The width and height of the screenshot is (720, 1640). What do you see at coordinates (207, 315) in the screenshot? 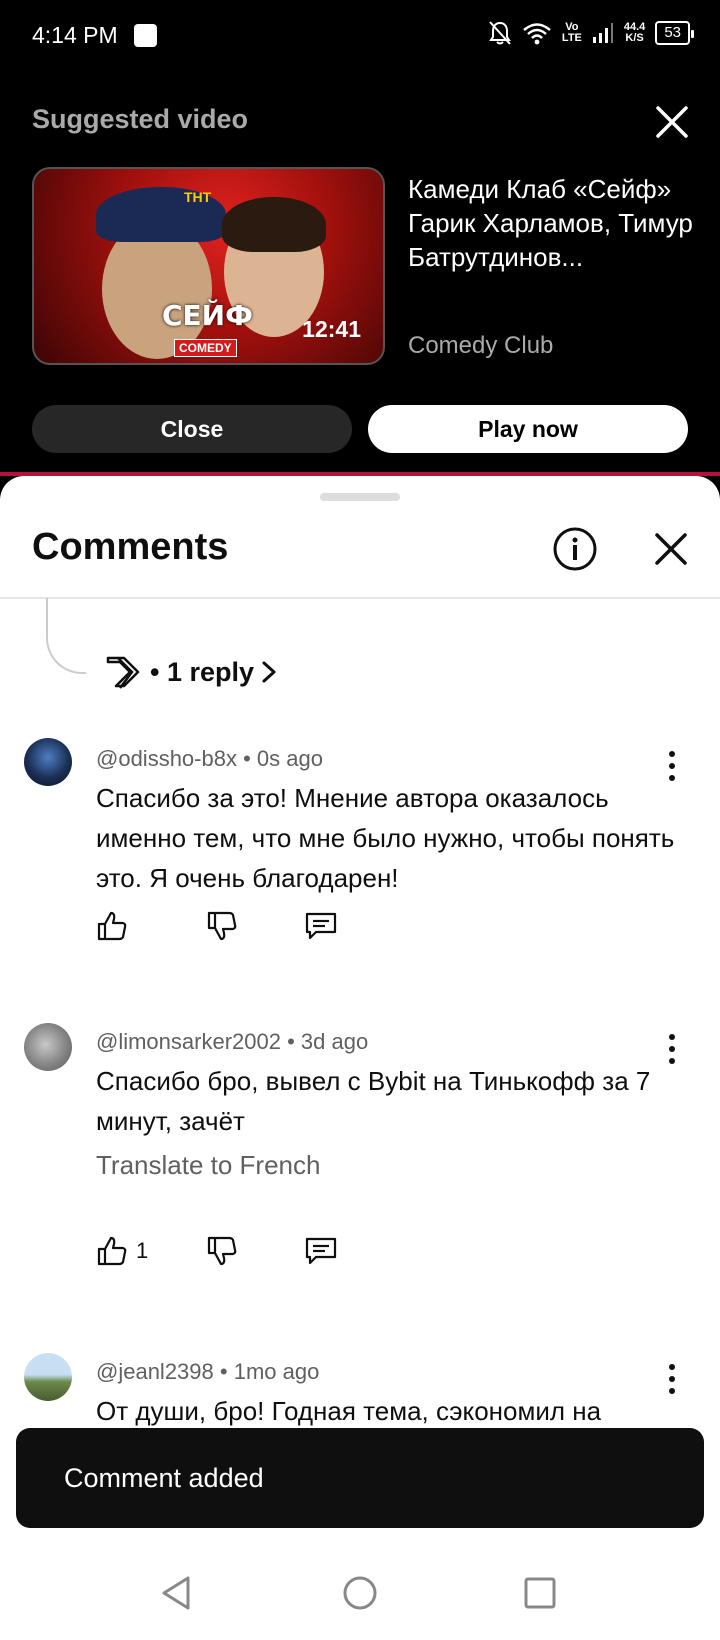
I see `thumbnail-logo: СЕЙФ` at bounding box center [207, 315].